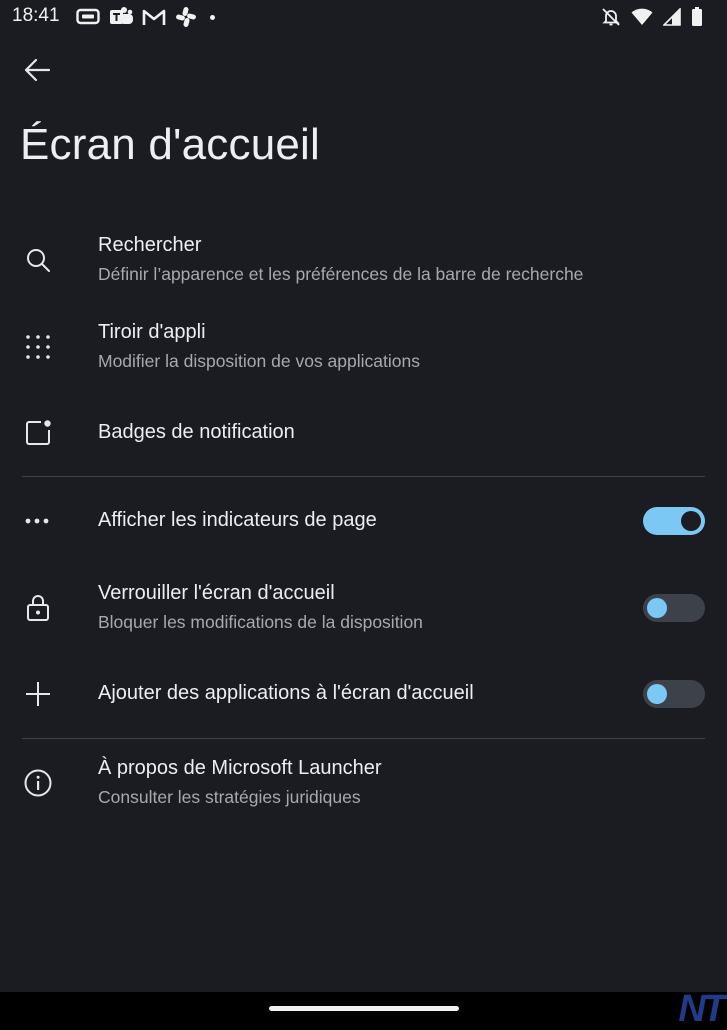 This screenshot has width=727, height=1030. Describe the element at coordinates (36, 15) in the screenshot. I see `status-time: 18:41` at that location.